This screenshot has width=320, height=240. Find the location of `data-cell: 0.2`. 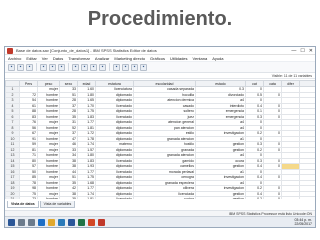

data-cell: 0.2 is located at coordinates (254, 197).